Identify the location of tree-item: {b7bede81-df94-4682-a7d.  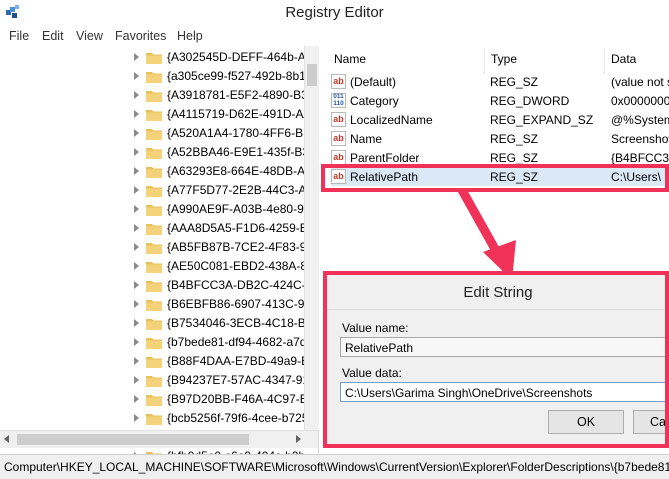
(226, 342).